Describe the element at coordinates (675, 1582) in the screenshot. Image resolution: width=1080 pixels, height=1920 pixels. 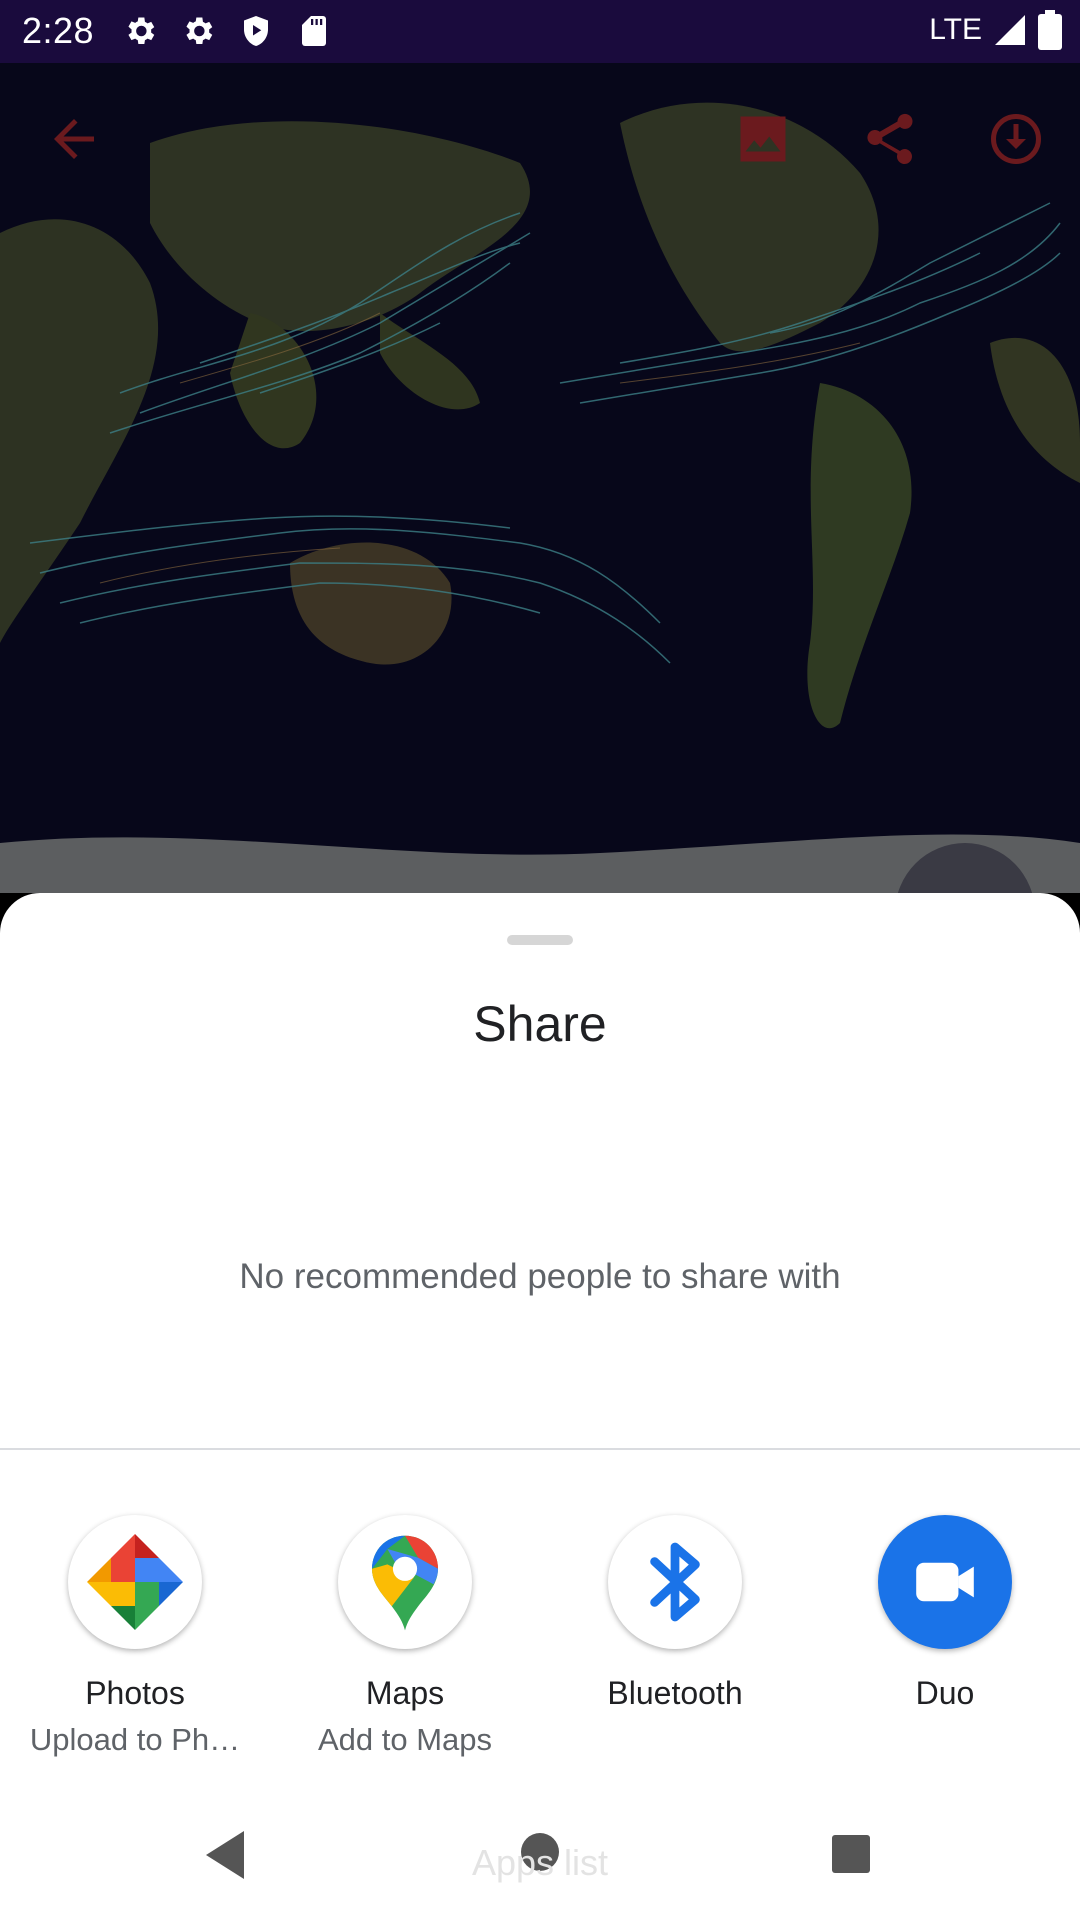
I see `bluetooth-icon` at that location.